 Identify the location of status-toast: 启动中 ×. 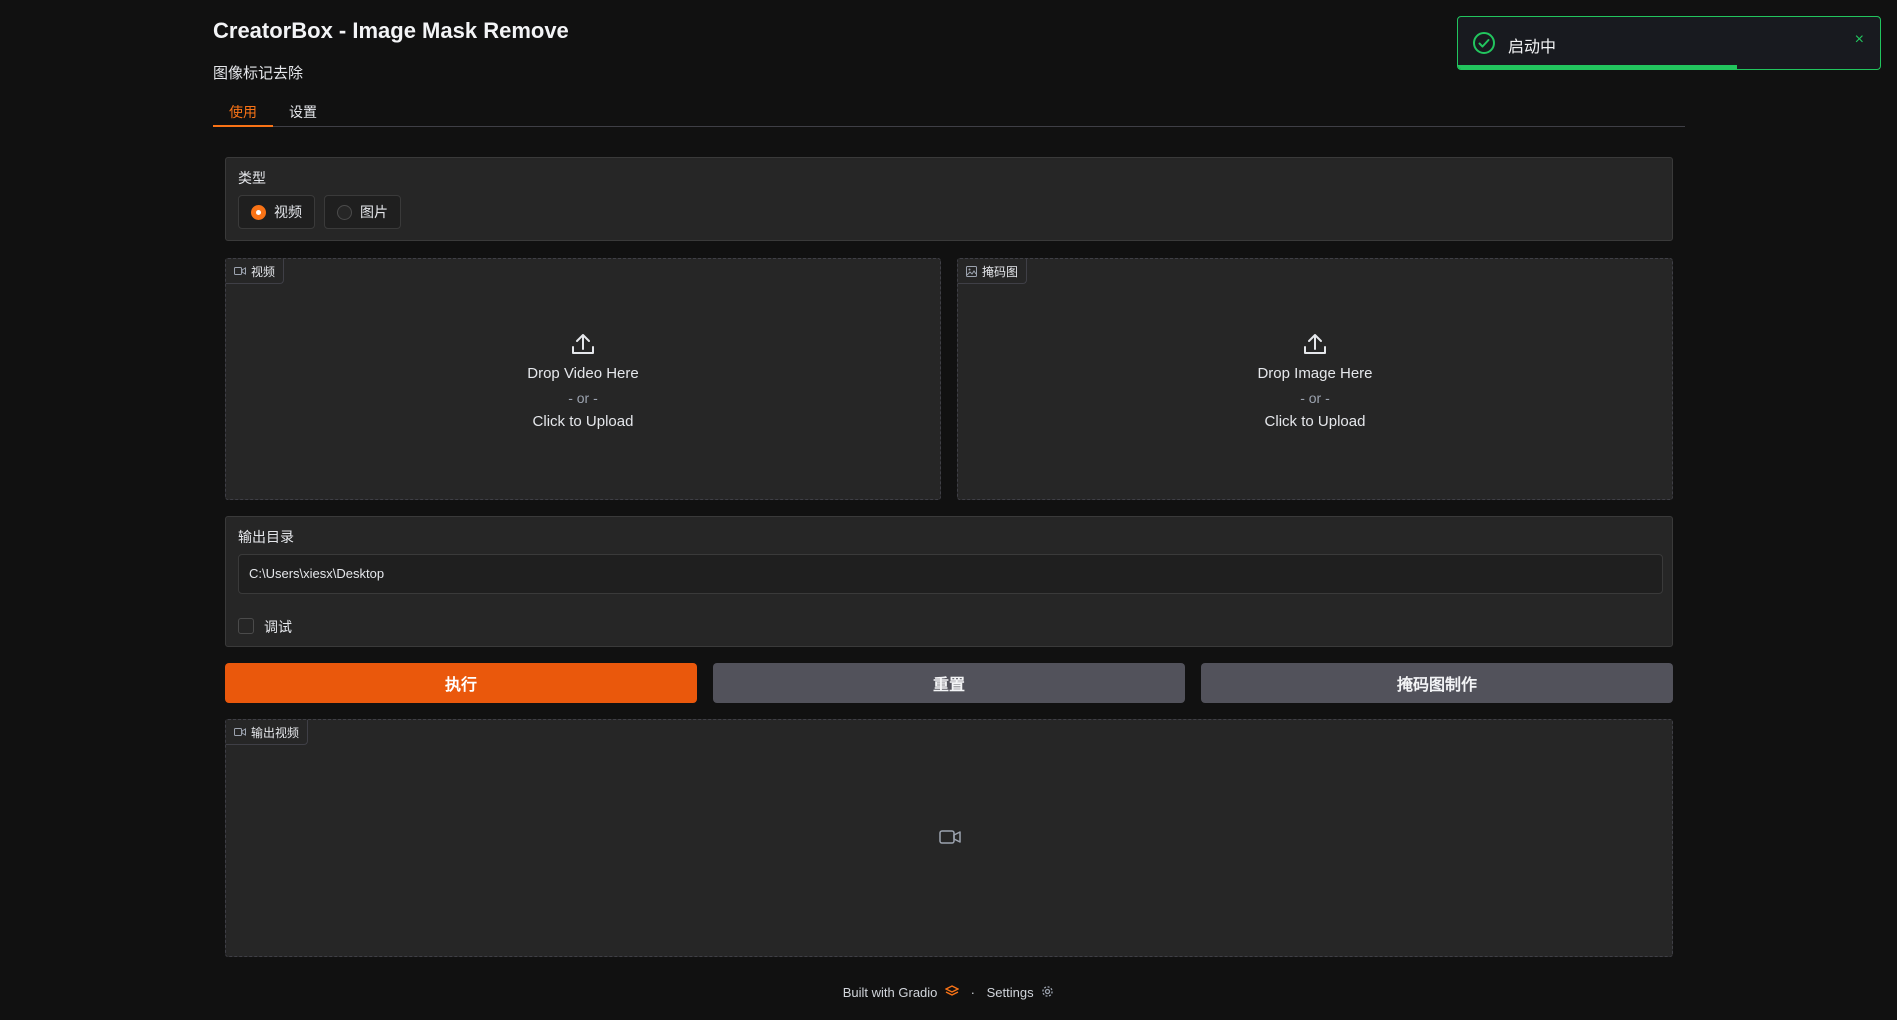
(1669, 43).